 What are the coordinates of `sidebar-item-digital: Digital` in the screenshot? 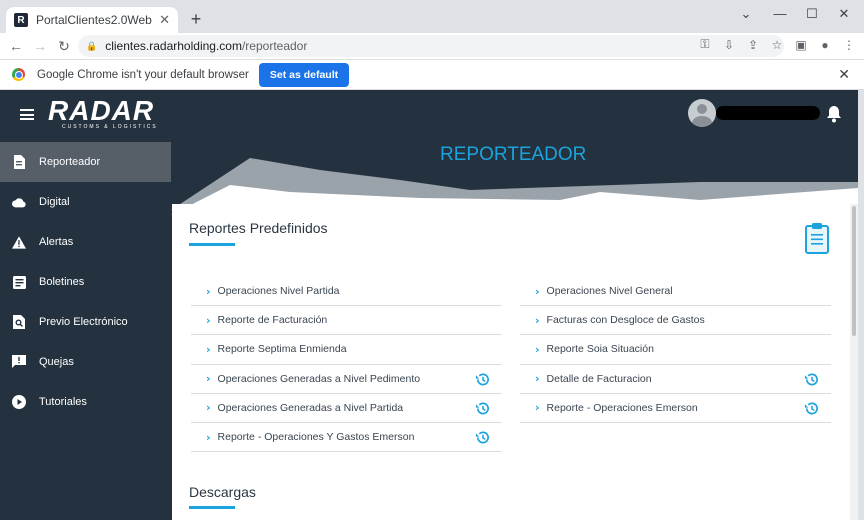 It's located at (85, 202).